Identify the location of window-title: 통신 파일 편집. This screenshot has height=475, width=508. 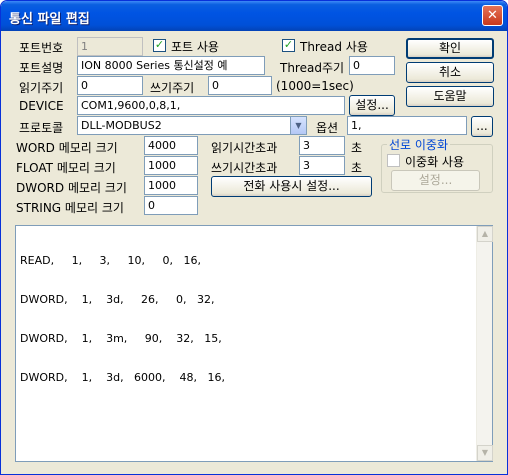
(49, 19).